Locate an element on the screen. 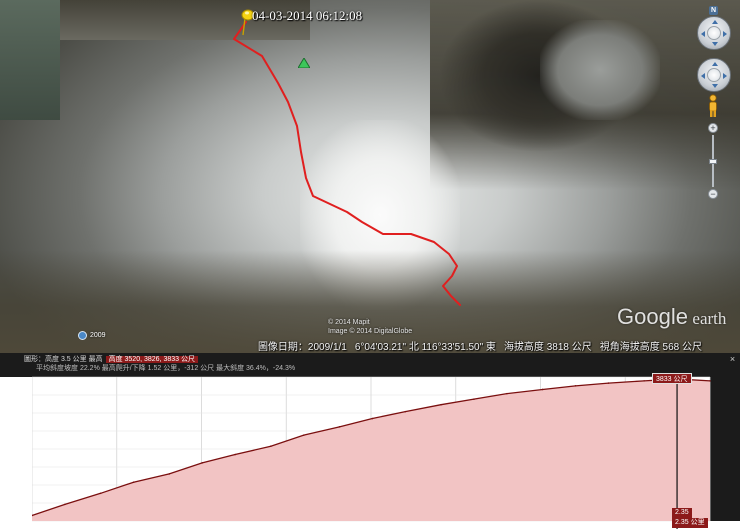  eye-altitude-readout: 視角海拔高度 568 公尺 is located at coordinates (650, 347).